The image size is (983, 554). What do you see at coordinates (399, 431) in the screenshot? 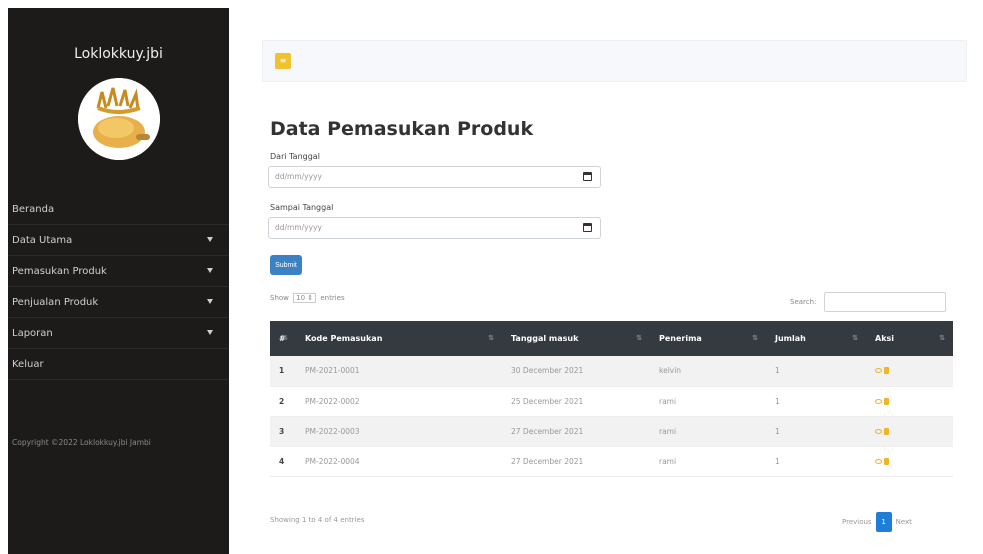
I see `kode-cell: PM-2022-0003` at bounding box center [399, 431].